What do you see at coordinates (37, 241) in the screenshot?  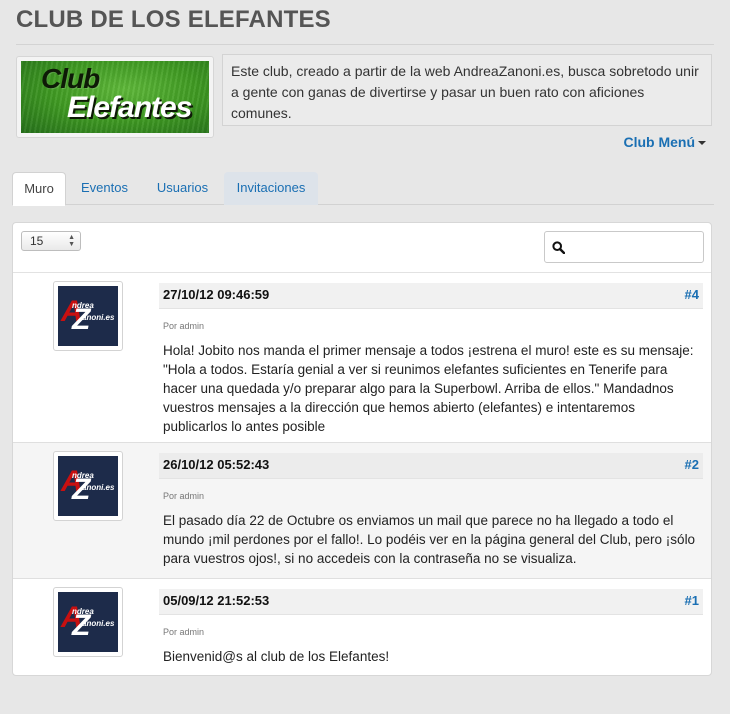 I see `per-page-value: 15` at bounding box center [37, 241].